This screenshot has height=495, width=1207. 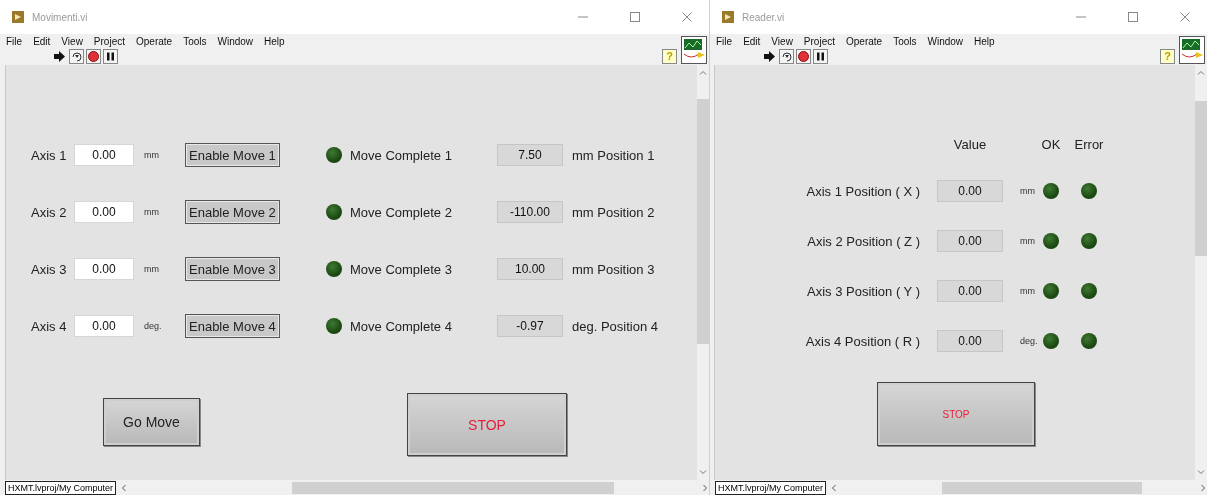 I want to click on led-label: Move Complete 1, so click(x=401, y=155).